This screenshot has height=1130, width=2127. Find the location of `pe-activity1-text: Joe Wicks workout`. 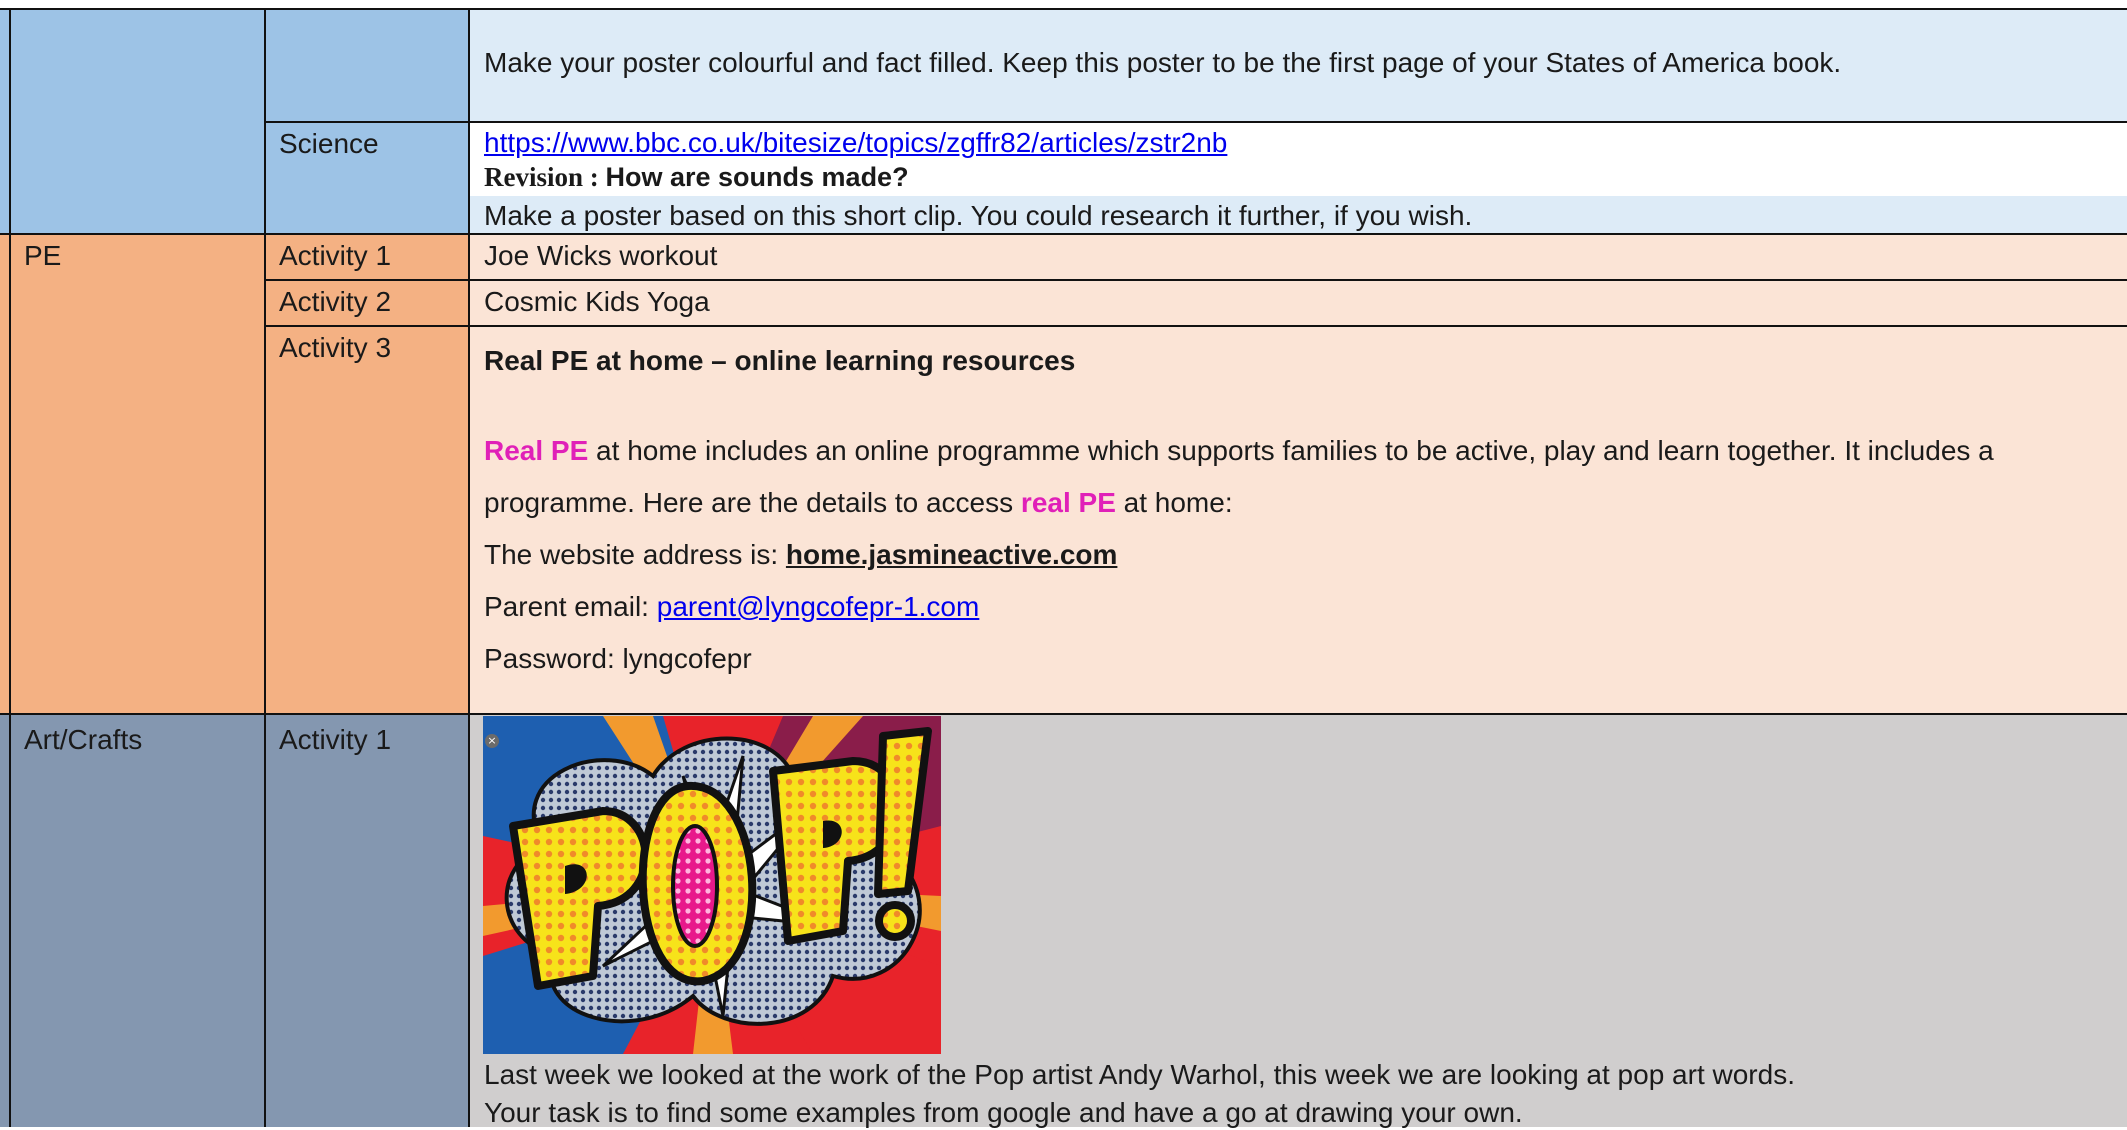

pe-activity1-text: Joe Wicks workout is located at coordinates (601, 255).